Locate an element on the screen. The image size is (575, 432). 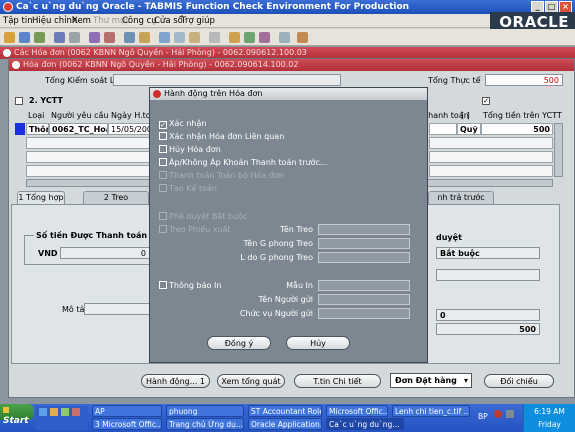
clear-icon is located at coordinates (214, 37).